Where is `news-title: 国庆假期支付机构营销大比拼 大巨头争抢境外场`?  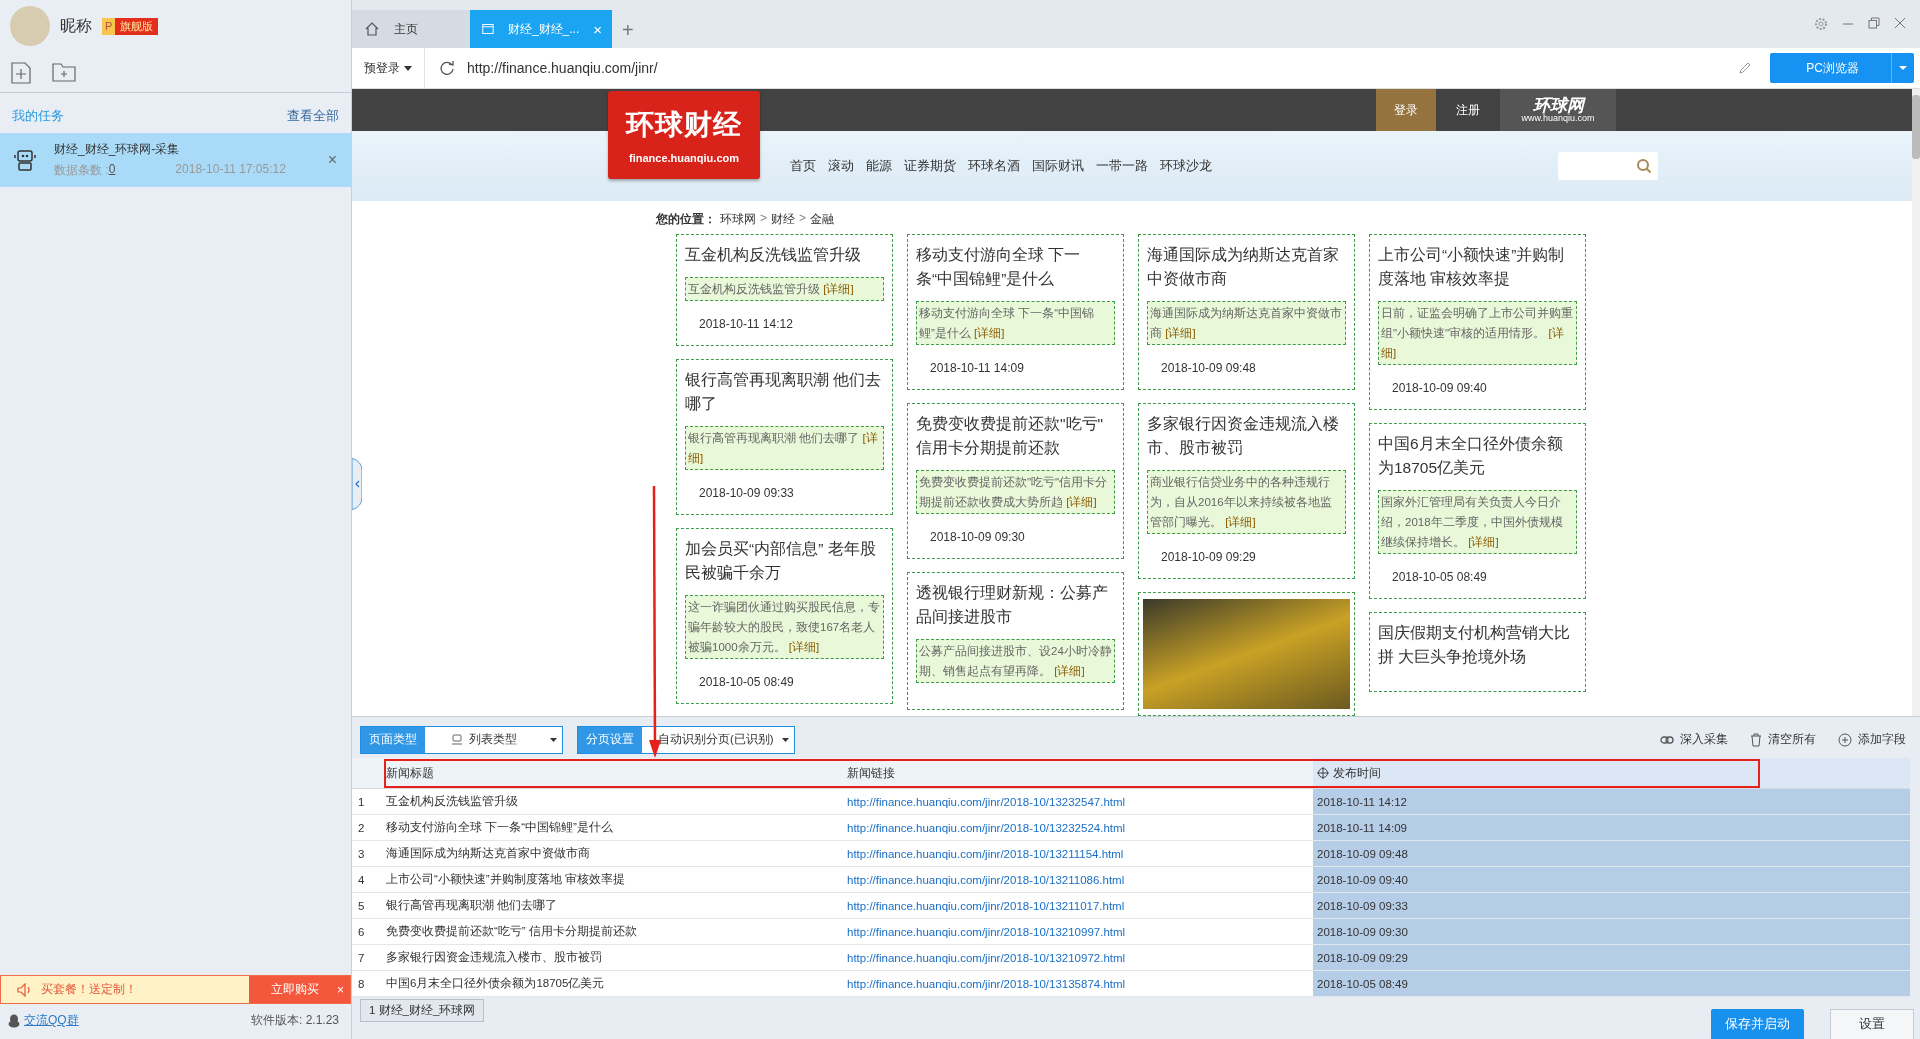 news-title: 国庆假期支付机构营销大比拼 大巨头争抢境外场 is located at coordinates (1477, 645).